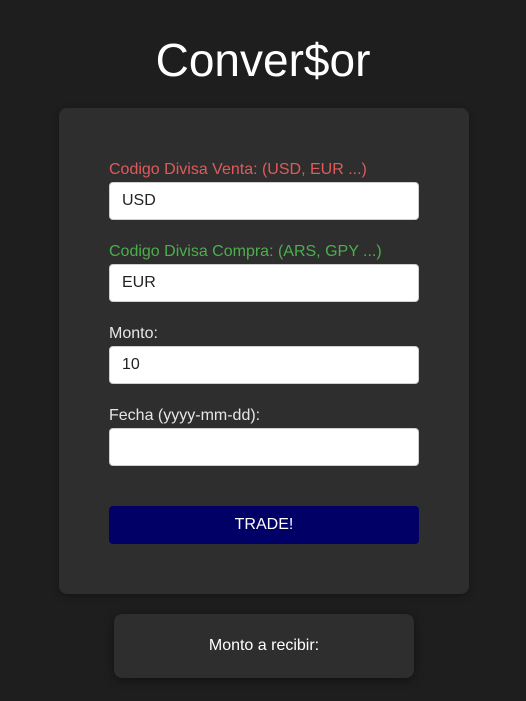  I want to click on buy-currency-input, so click(264, 283).